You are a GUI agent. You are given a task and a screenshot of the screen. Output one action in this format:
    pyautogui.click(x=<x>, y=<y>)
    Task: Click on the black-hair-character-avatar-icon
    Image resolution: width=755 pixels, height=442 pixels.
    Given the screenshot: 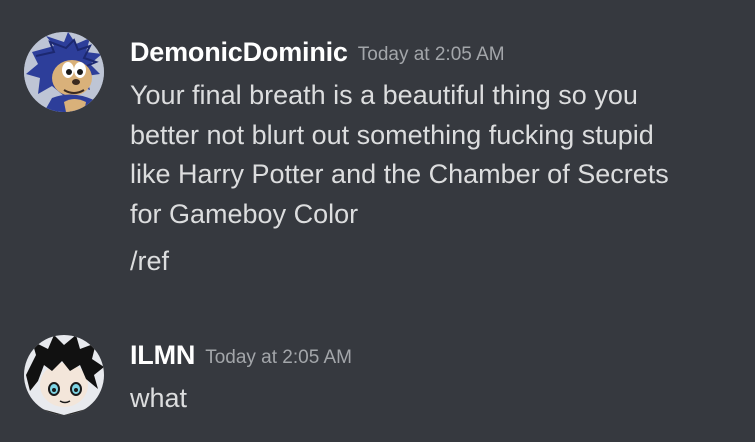 What is the action you would take?
    pyautogui.click(x=64, y=375)
    